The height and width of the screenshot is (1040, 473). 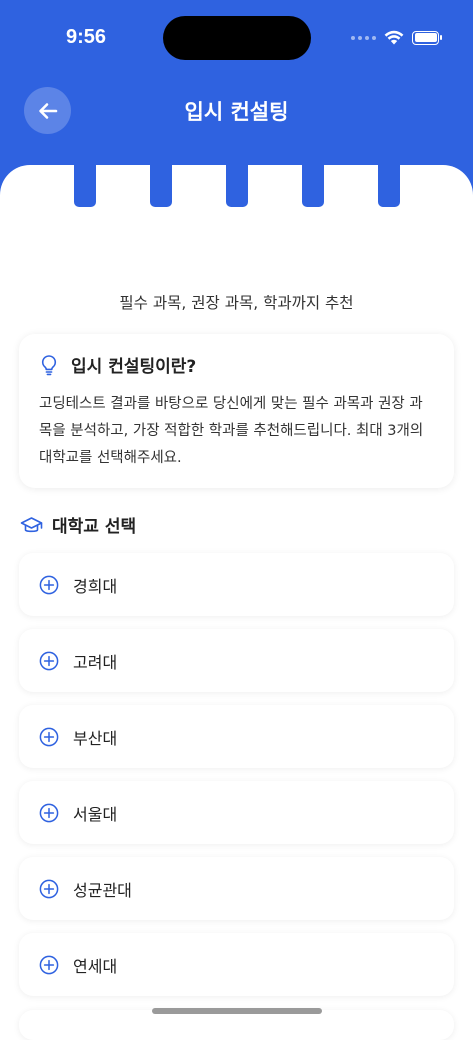 What do you see at coordinates (94, 527) in the screenshot?
I see `section-title: 대학교 선택` at bounding box center [94, 527].